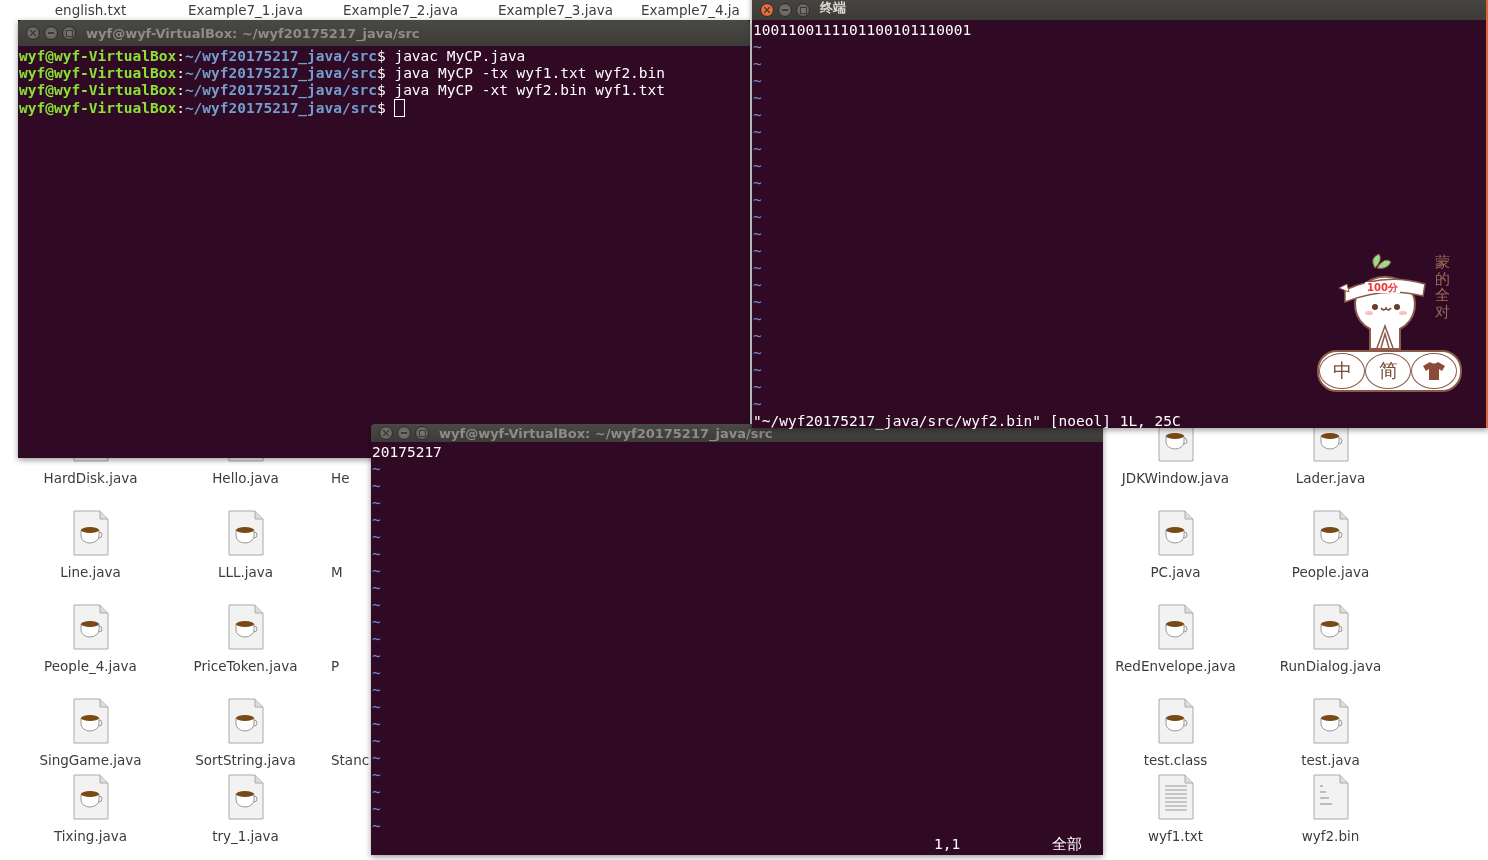  What do you see at coordinates (245, 478) in the screenshot?
I see `file-name: Hello.java` at bounding box center [245, 478].